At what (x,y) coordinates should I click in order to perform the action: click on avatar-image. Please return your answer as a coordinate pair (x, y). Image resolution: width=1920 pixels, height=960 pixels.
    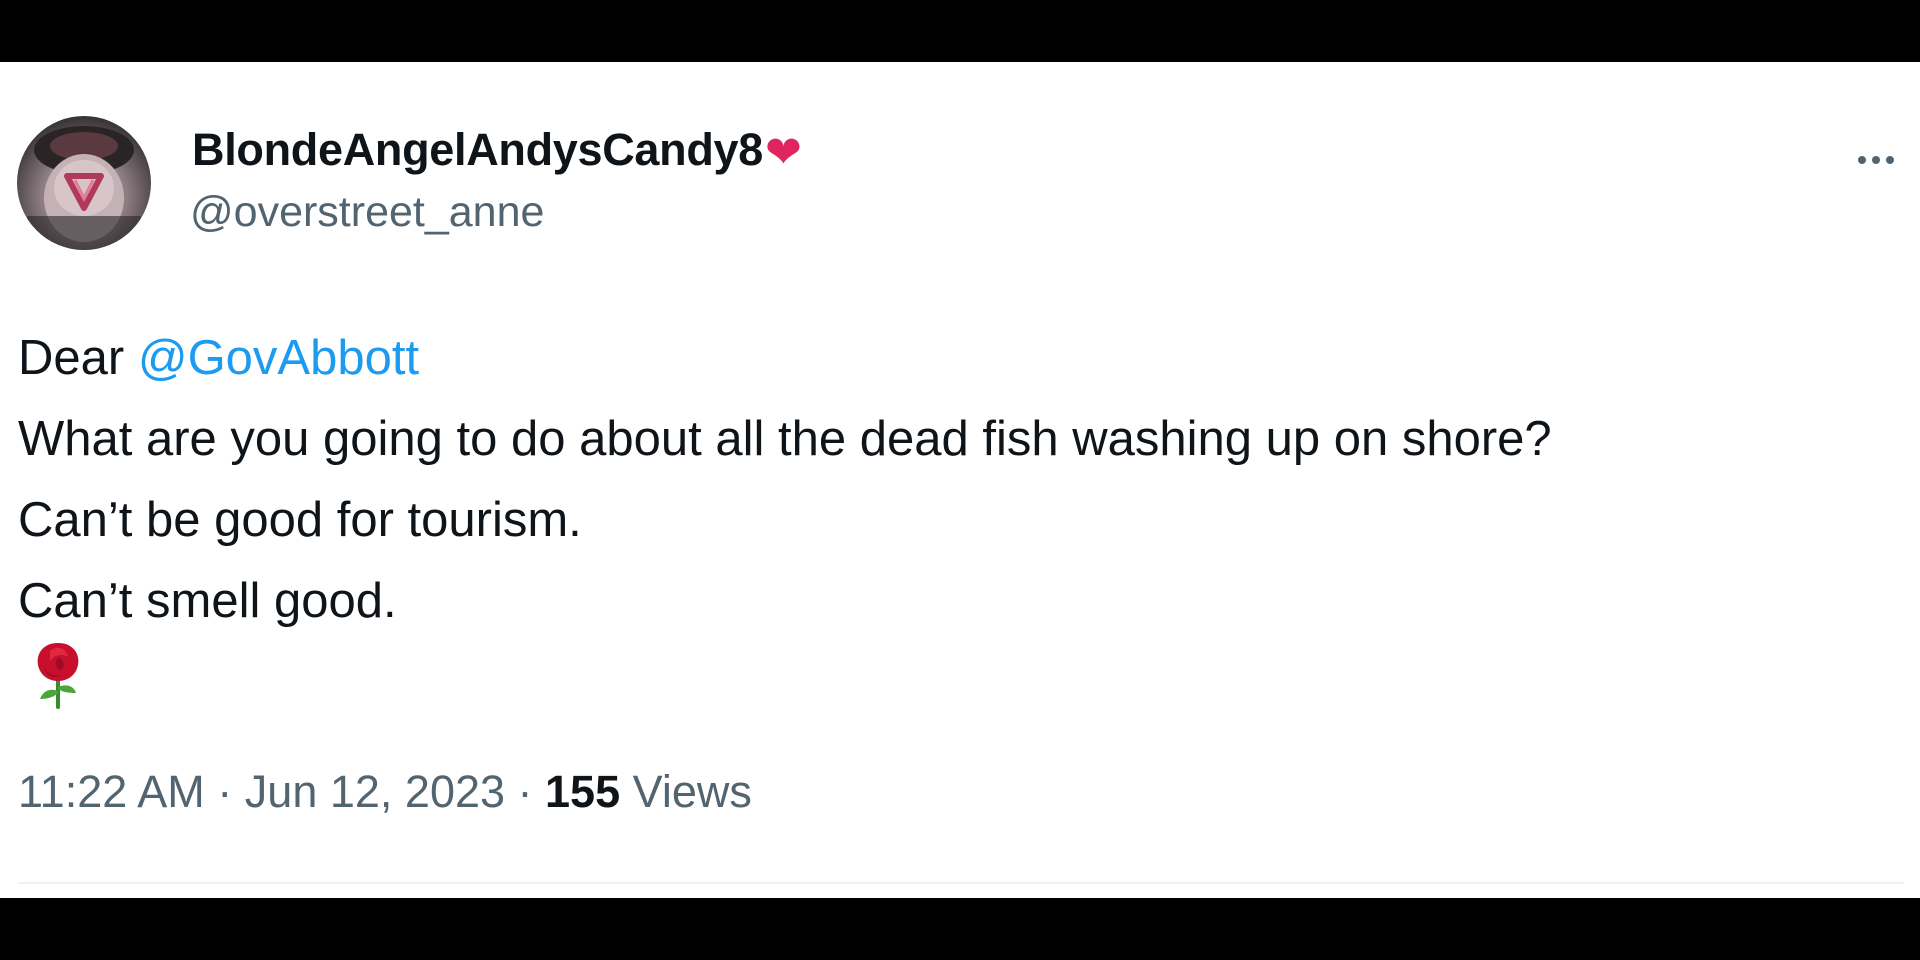
    Looking at the image, I should click on (84, 188).